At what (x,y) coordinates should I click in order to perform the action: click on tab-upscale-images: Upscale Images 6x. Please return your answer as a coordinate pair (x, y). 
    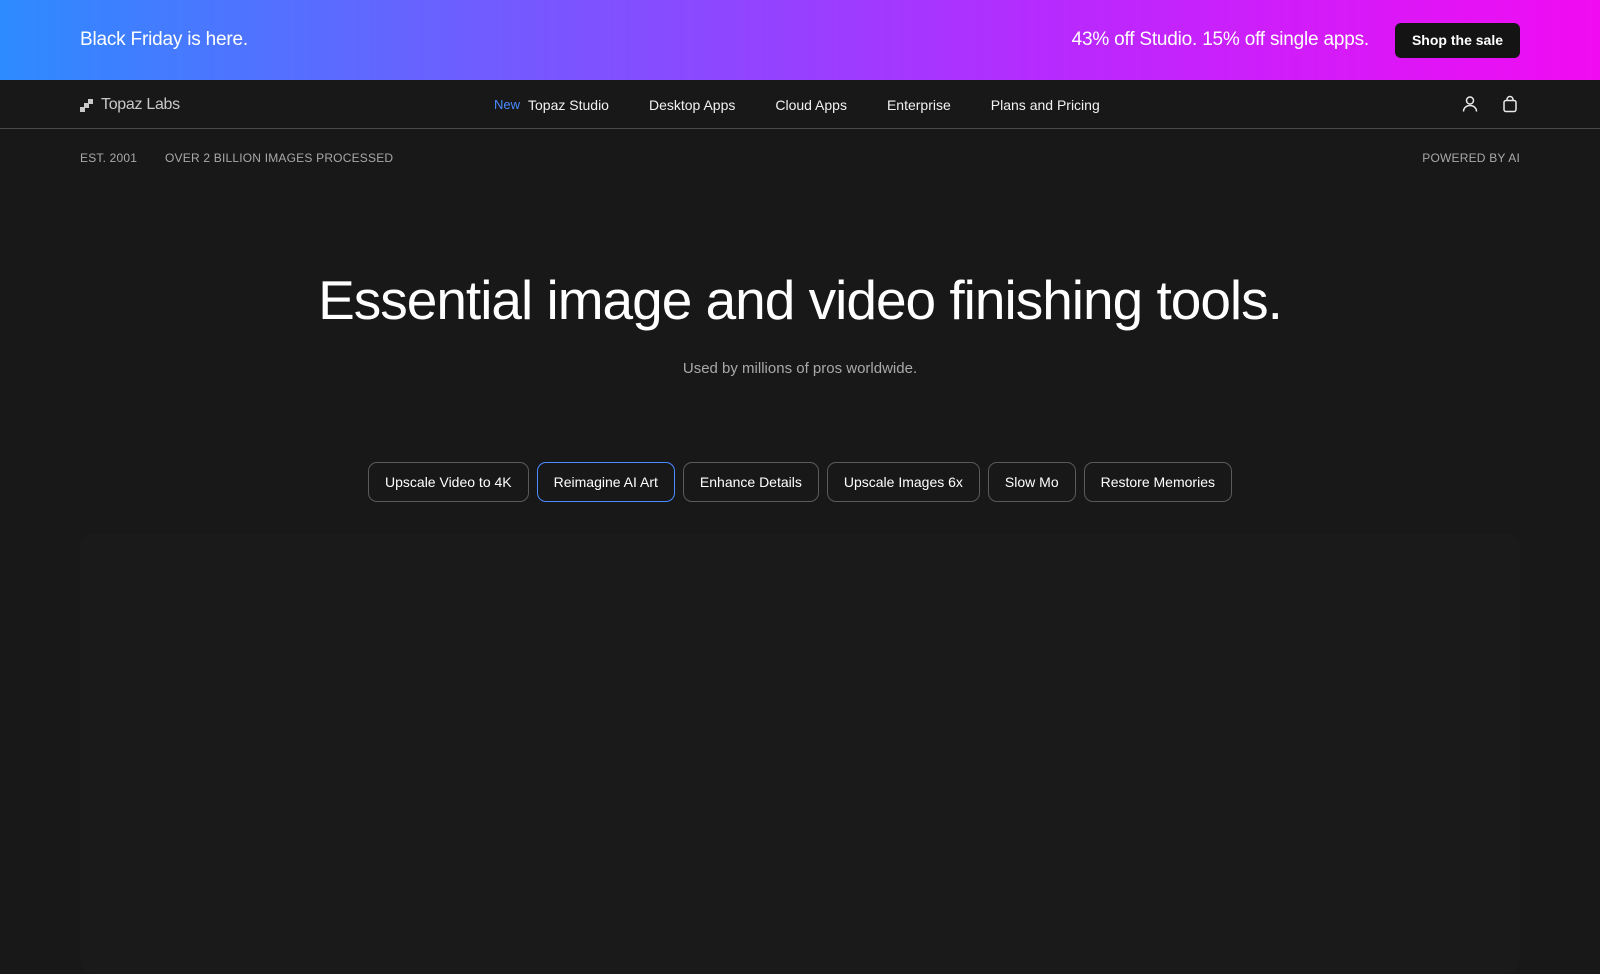
    Looking at the image, I should click on (903, 482).